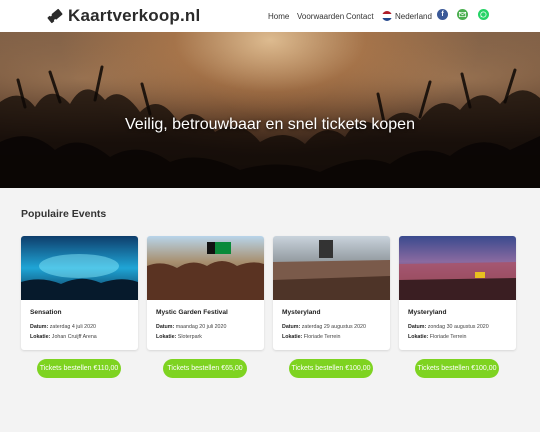 The image size is (540, 432). I want to click on logo-text: Kaartverkoop.nl, so click(134, 15).